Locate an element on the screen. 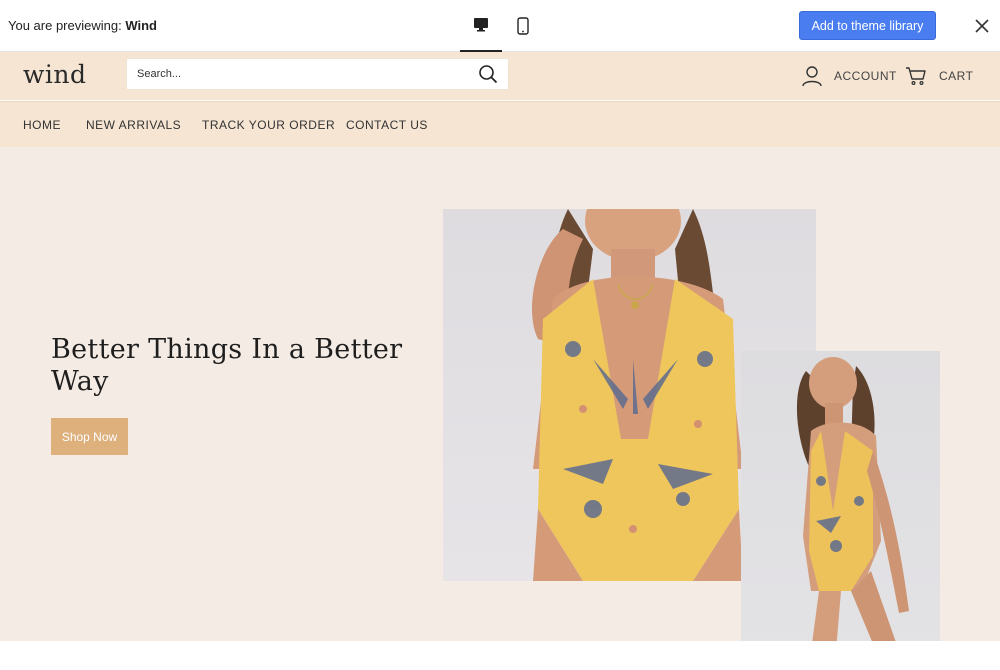  desktop-icon is located at coordinates (481, 25).